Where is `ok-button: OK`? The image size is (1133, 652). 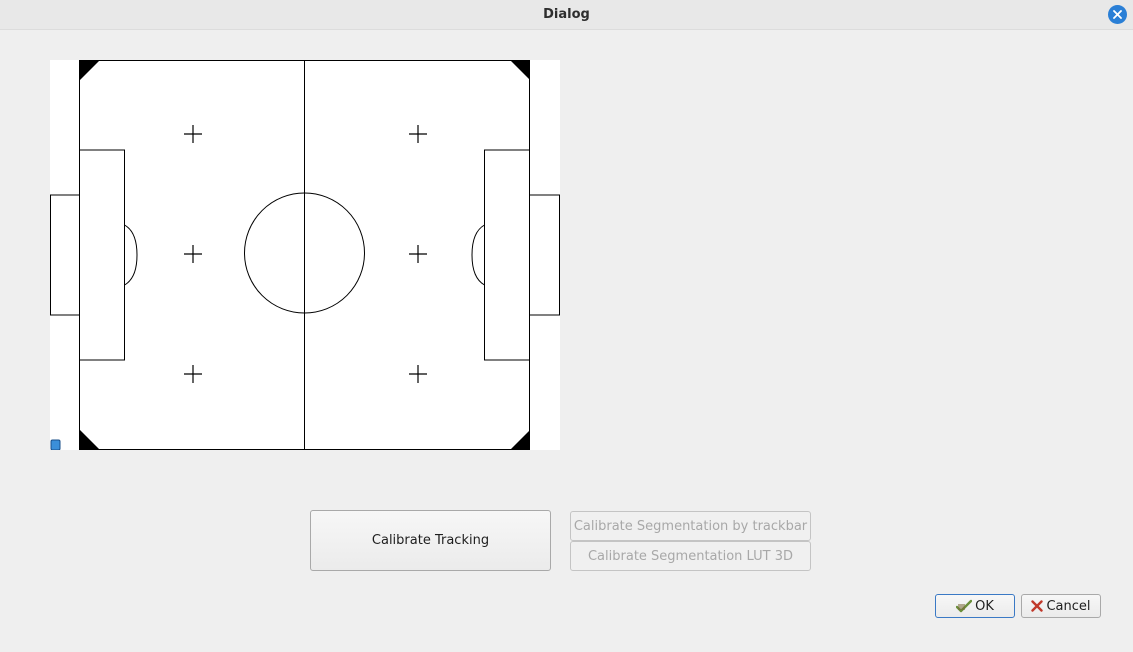 ok-button: OK is located at coordinates (975, 606).